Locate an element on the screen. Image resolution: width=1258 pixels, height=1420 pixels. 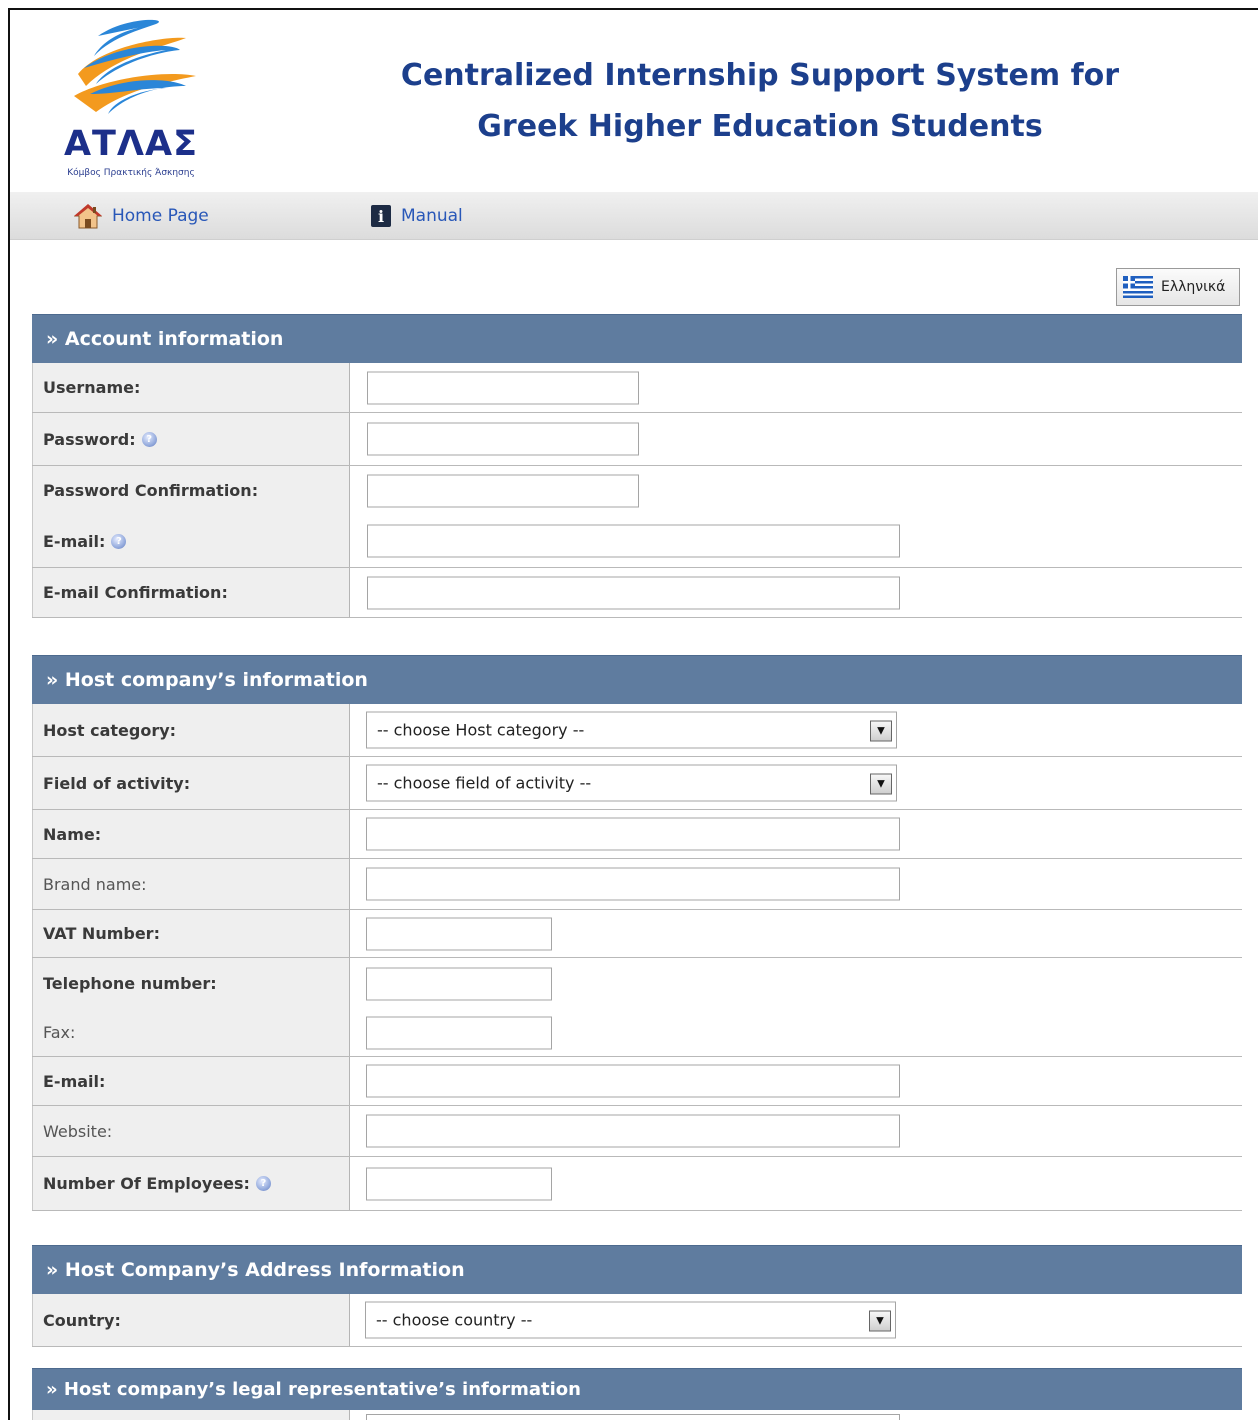
brand-name-label-text: Brand name: is located at coordinates (95, 884).